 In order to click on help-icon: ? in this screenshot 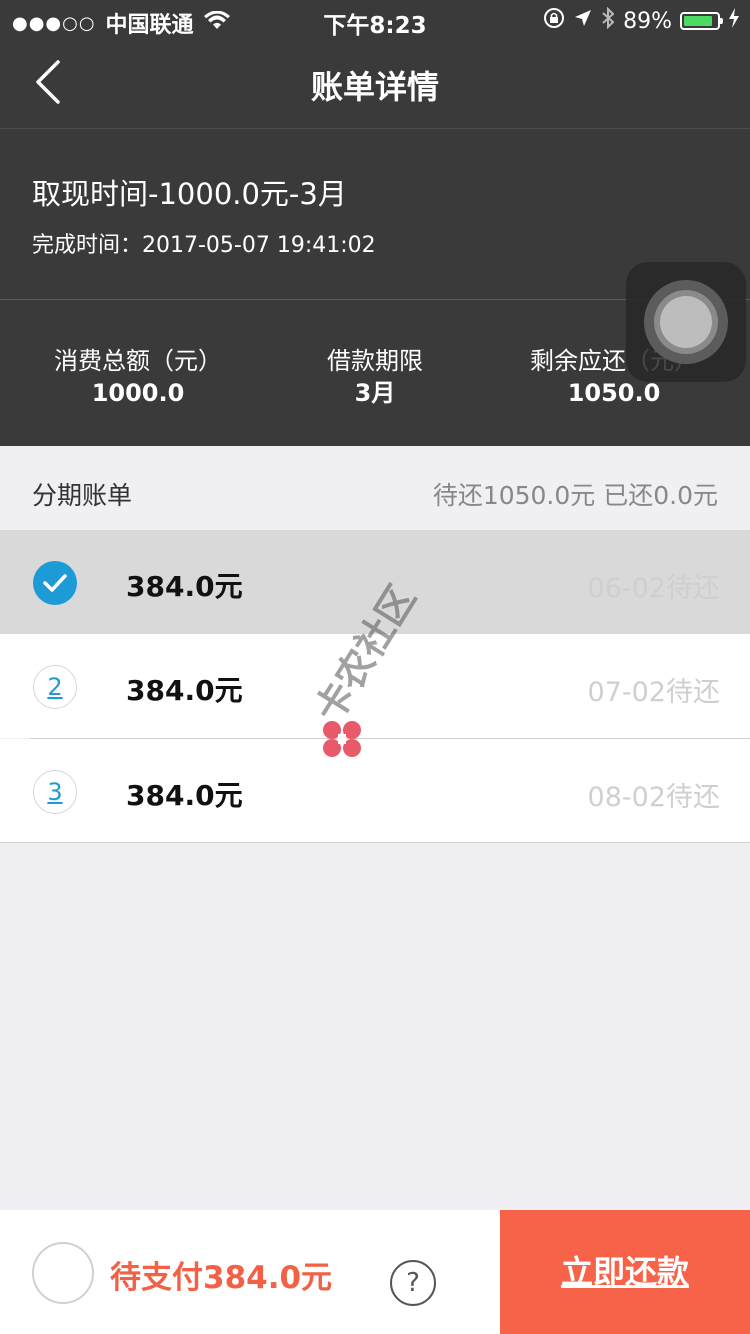, I will do `click(413, 1283)`.